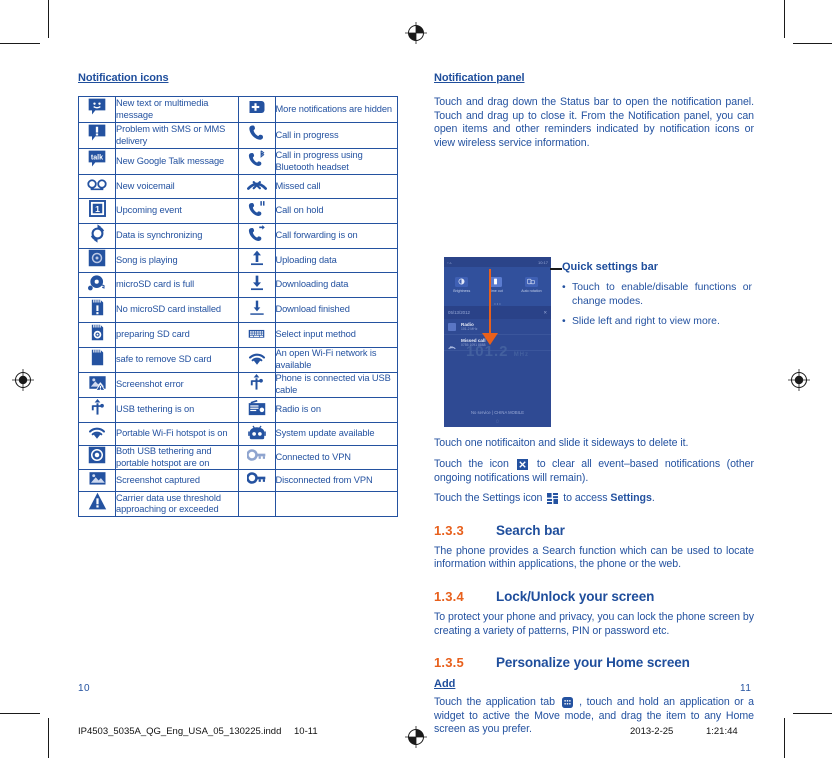 The height and width of the screenshot is (773, 832). Describe the element at coordinates (497, 422) in the screenshot. I see `home-button-icon: ◌` at that location.